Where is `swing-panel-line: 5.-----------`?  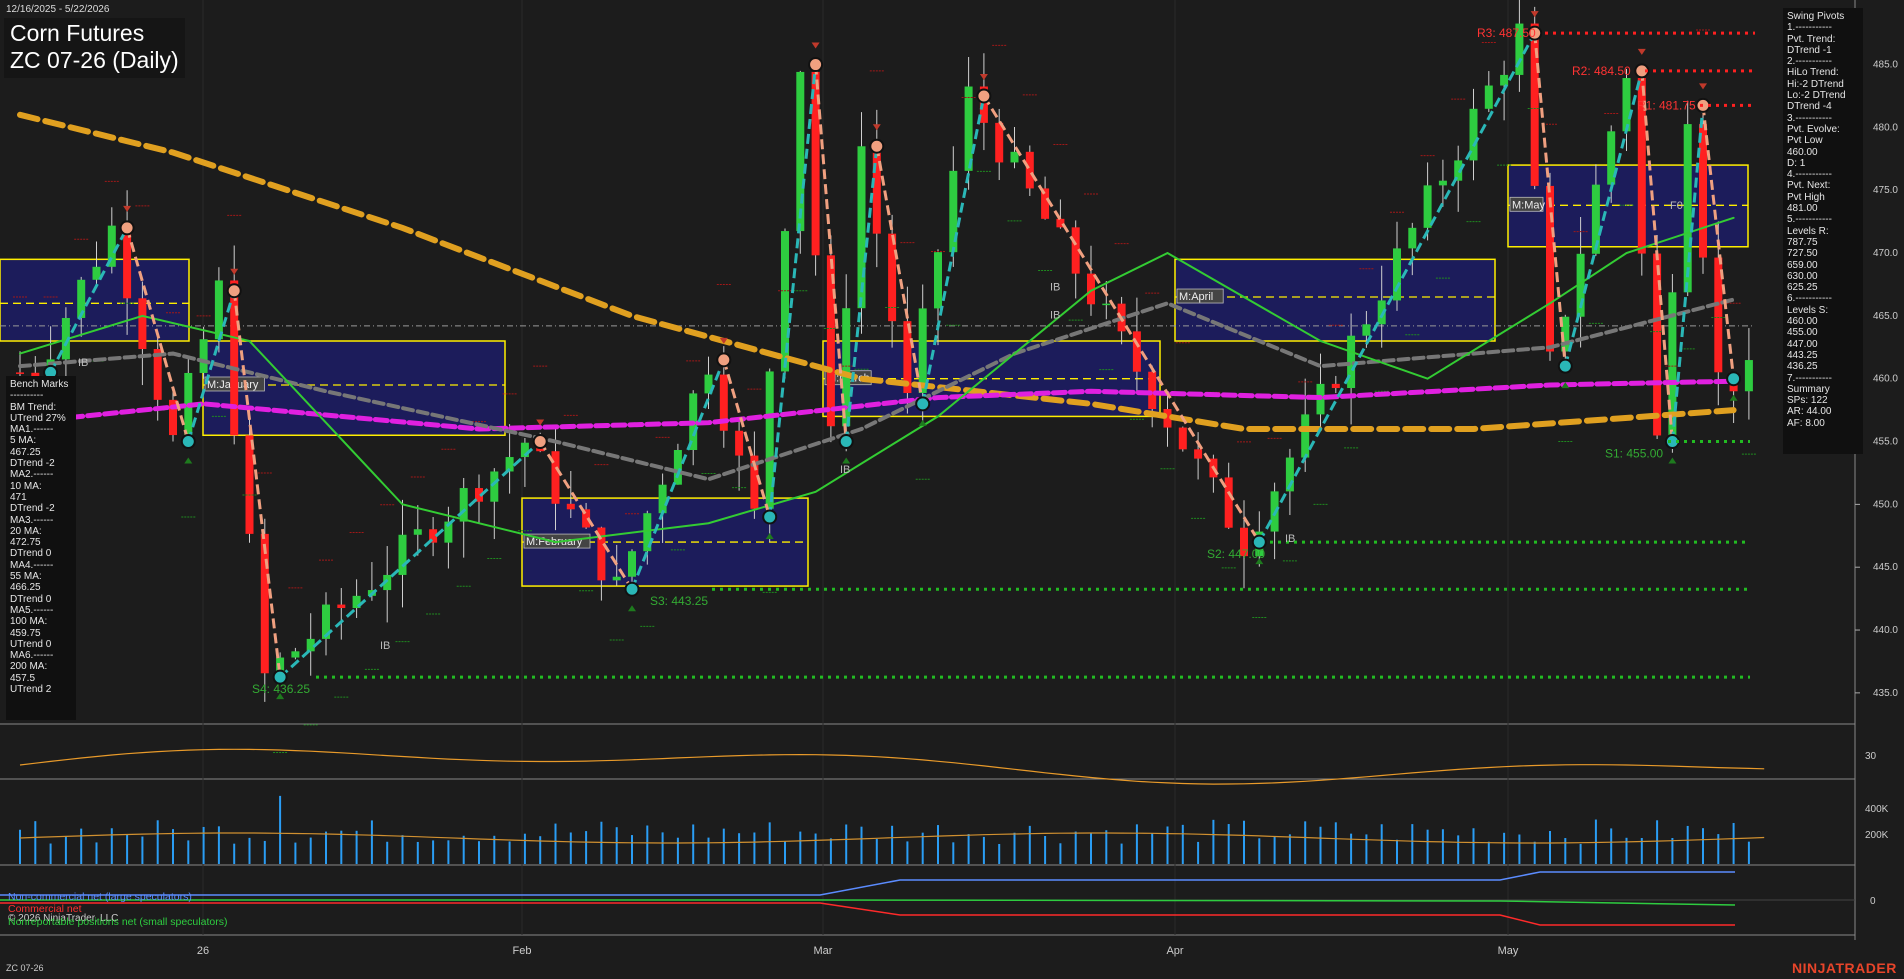 swing-panel-line: 5.----------- is located at coordinates (1809, 220).